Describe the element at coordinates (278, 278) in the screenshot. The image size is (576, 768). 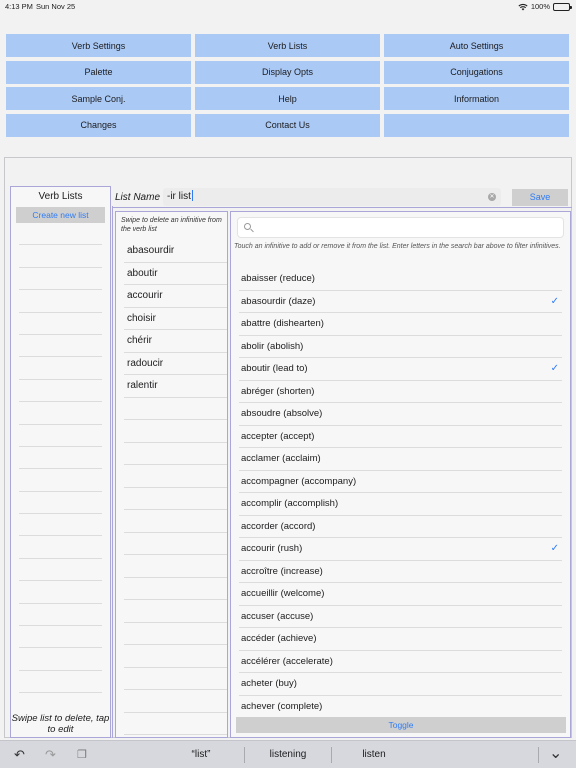
I see `infinitive-label: abaisser (reduce)` at that location.